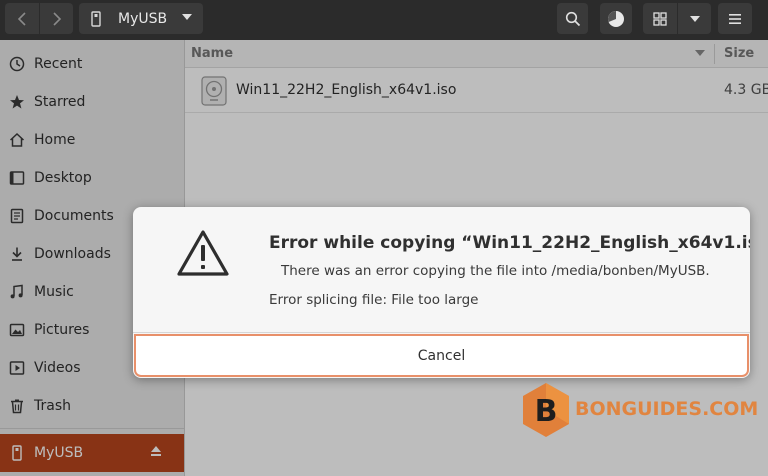  Describe the element at coordinates (374, 300) in the screenshot. I see `dialog-detail: Error splicing file: File too large` at that location.